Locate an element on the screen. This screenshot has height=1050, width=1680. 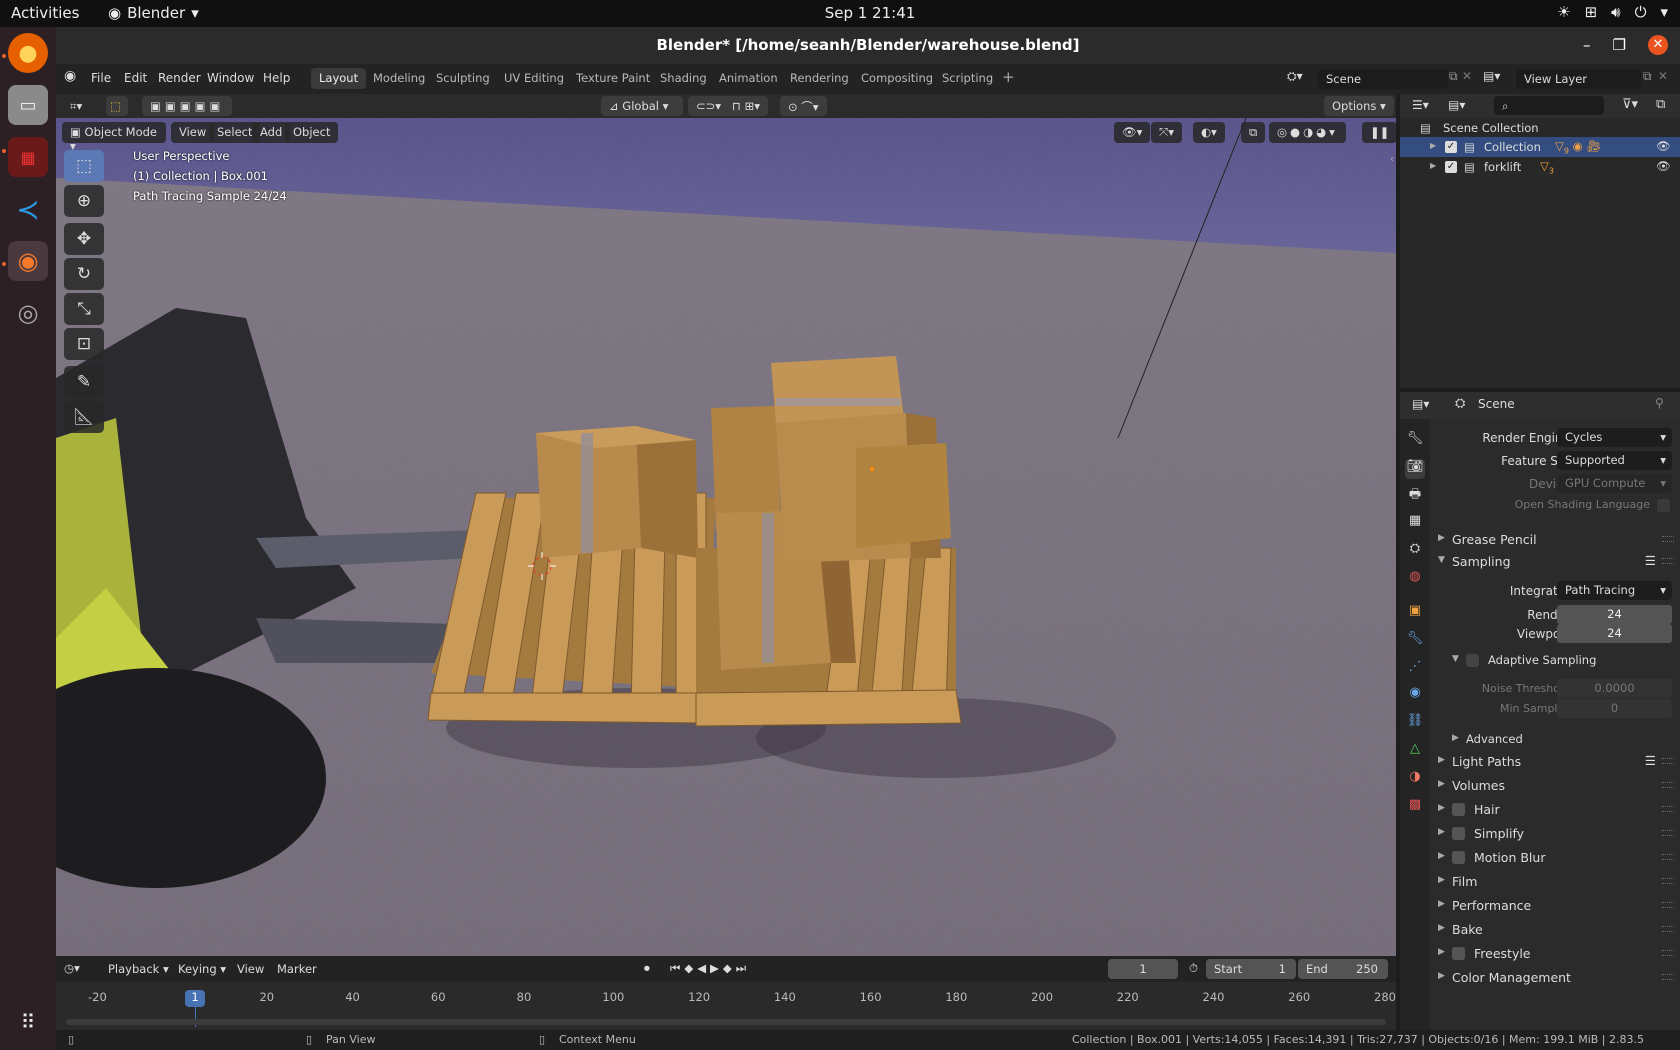
xray-icon: ⧉ is located at coordinates (1253, 132).